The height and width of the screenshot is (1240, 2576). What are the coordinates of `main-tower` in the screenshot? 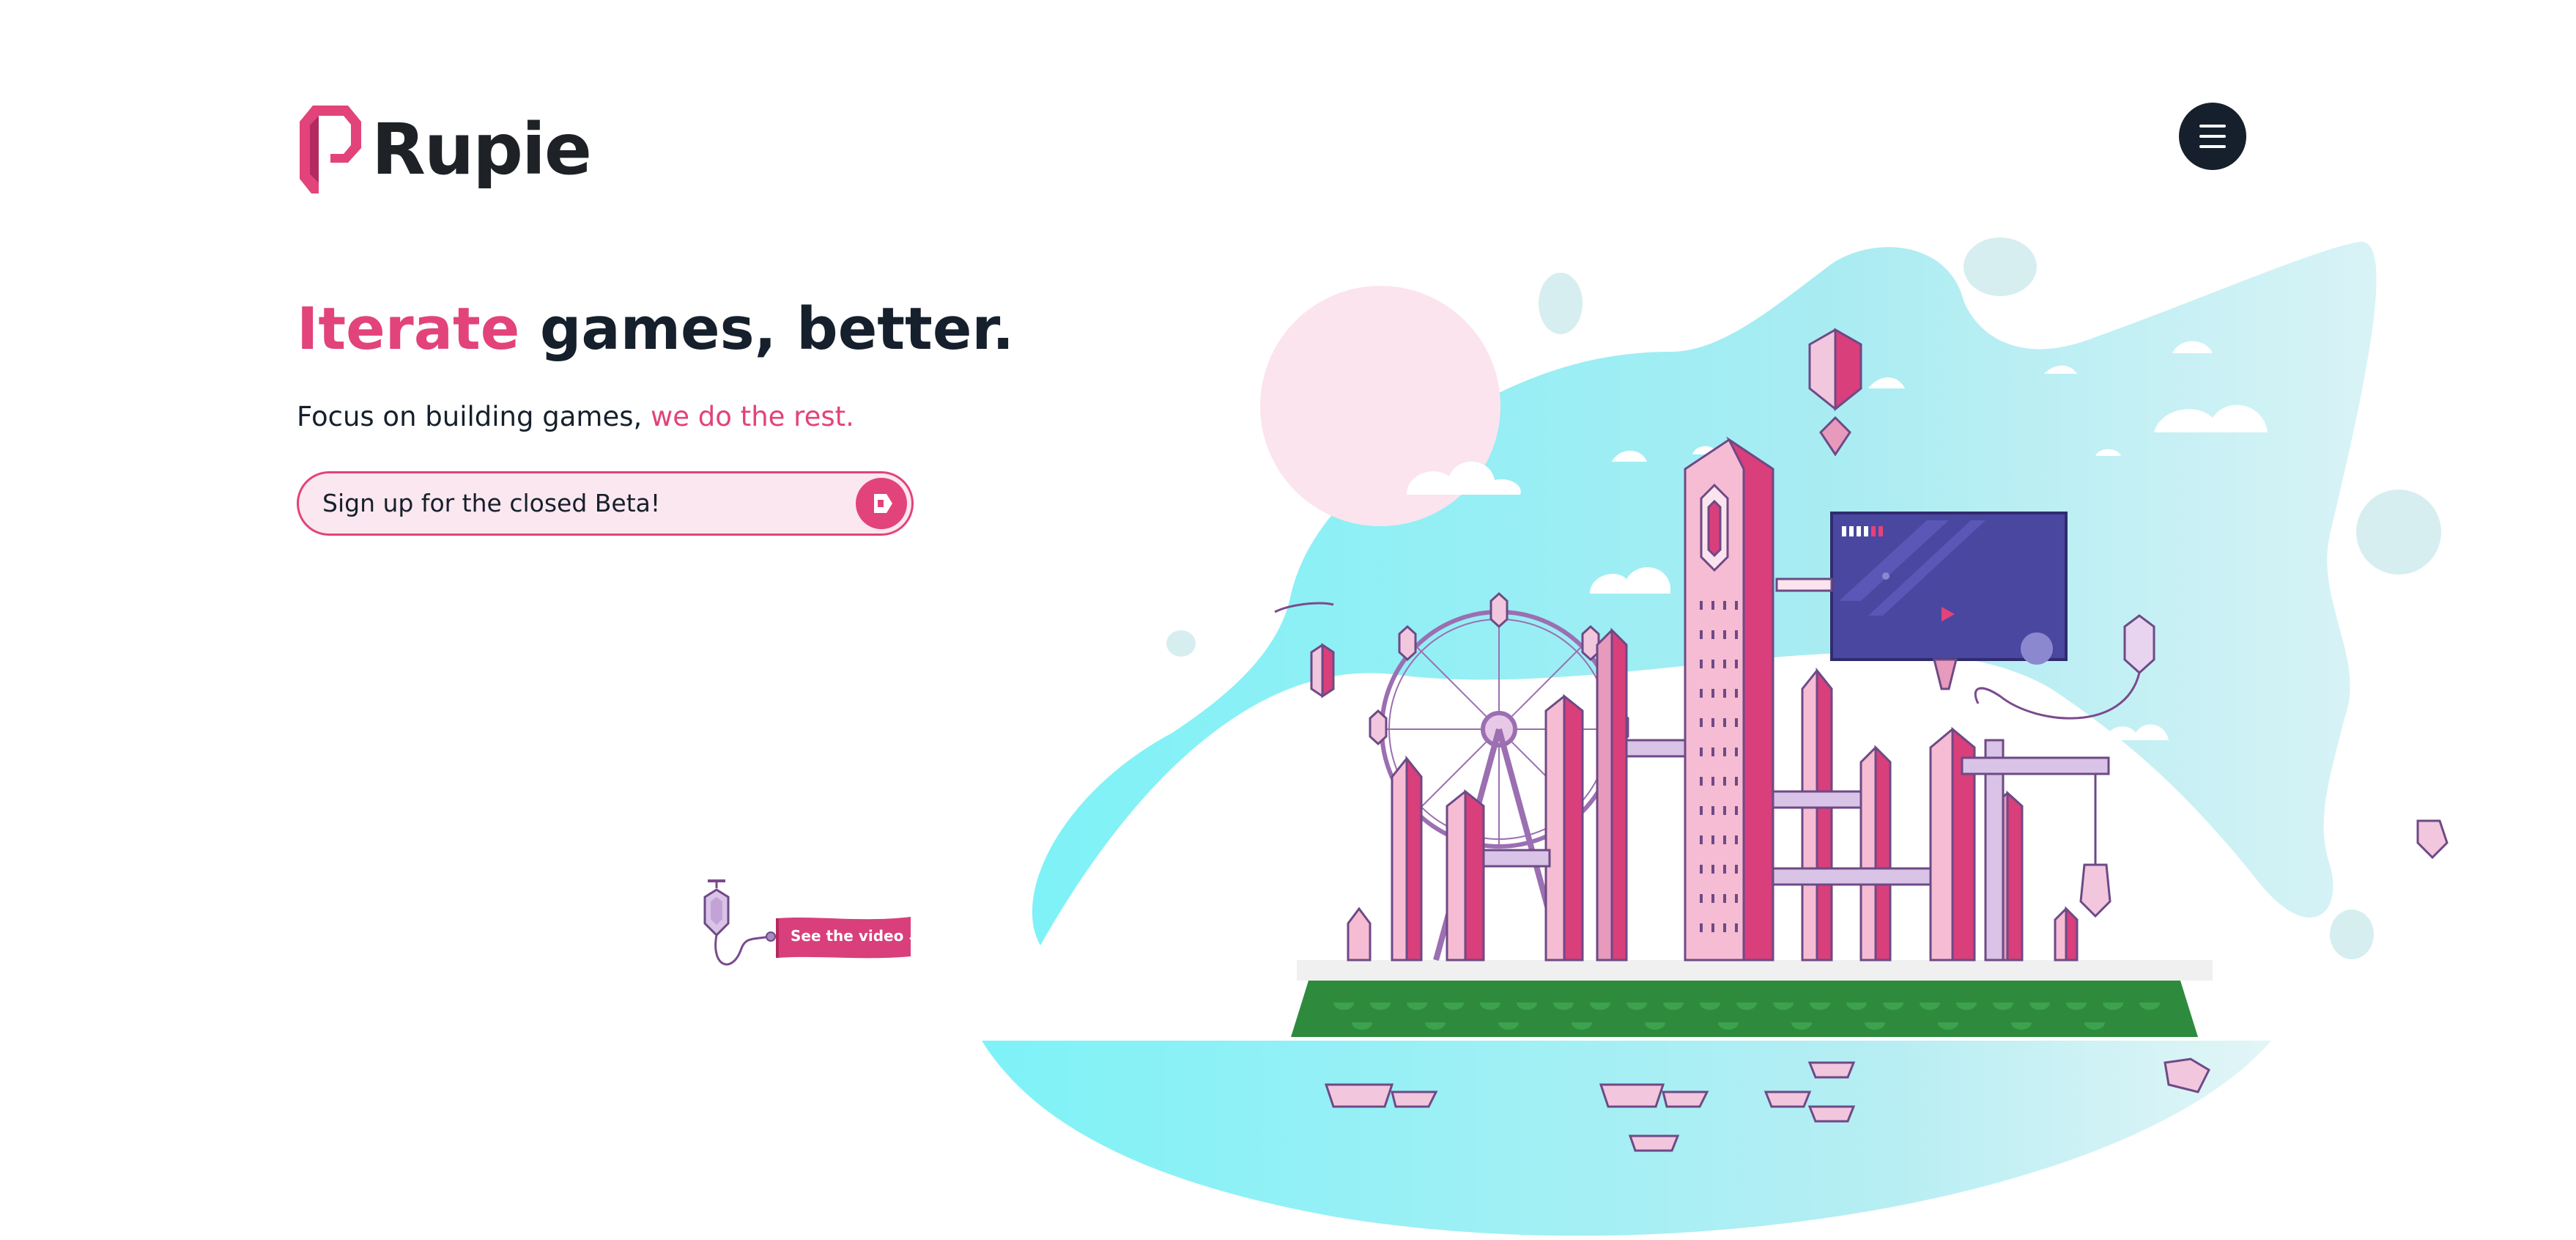 It's located at (1729, 699).